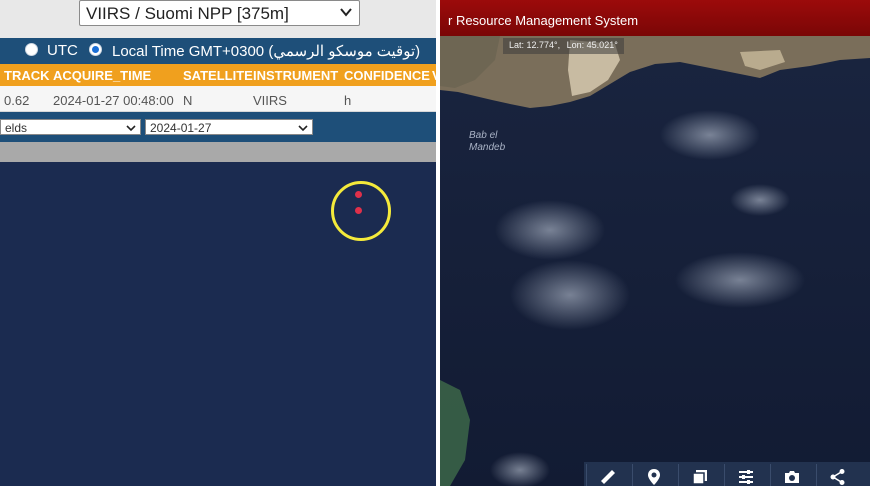 The image size is (870, 486). I want to click on fields-select-value: elds, so click(16, 128).